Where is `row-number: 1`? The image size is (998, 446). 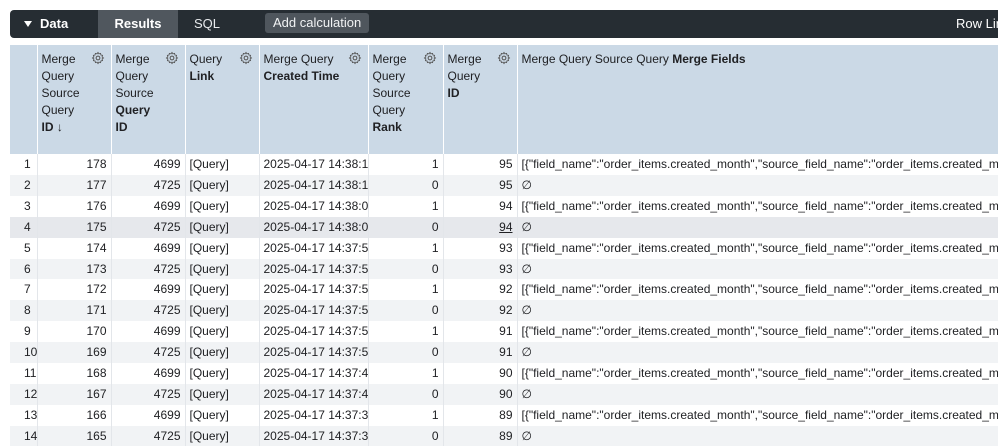
row-number: 1 is located at coordinates (24, 164).